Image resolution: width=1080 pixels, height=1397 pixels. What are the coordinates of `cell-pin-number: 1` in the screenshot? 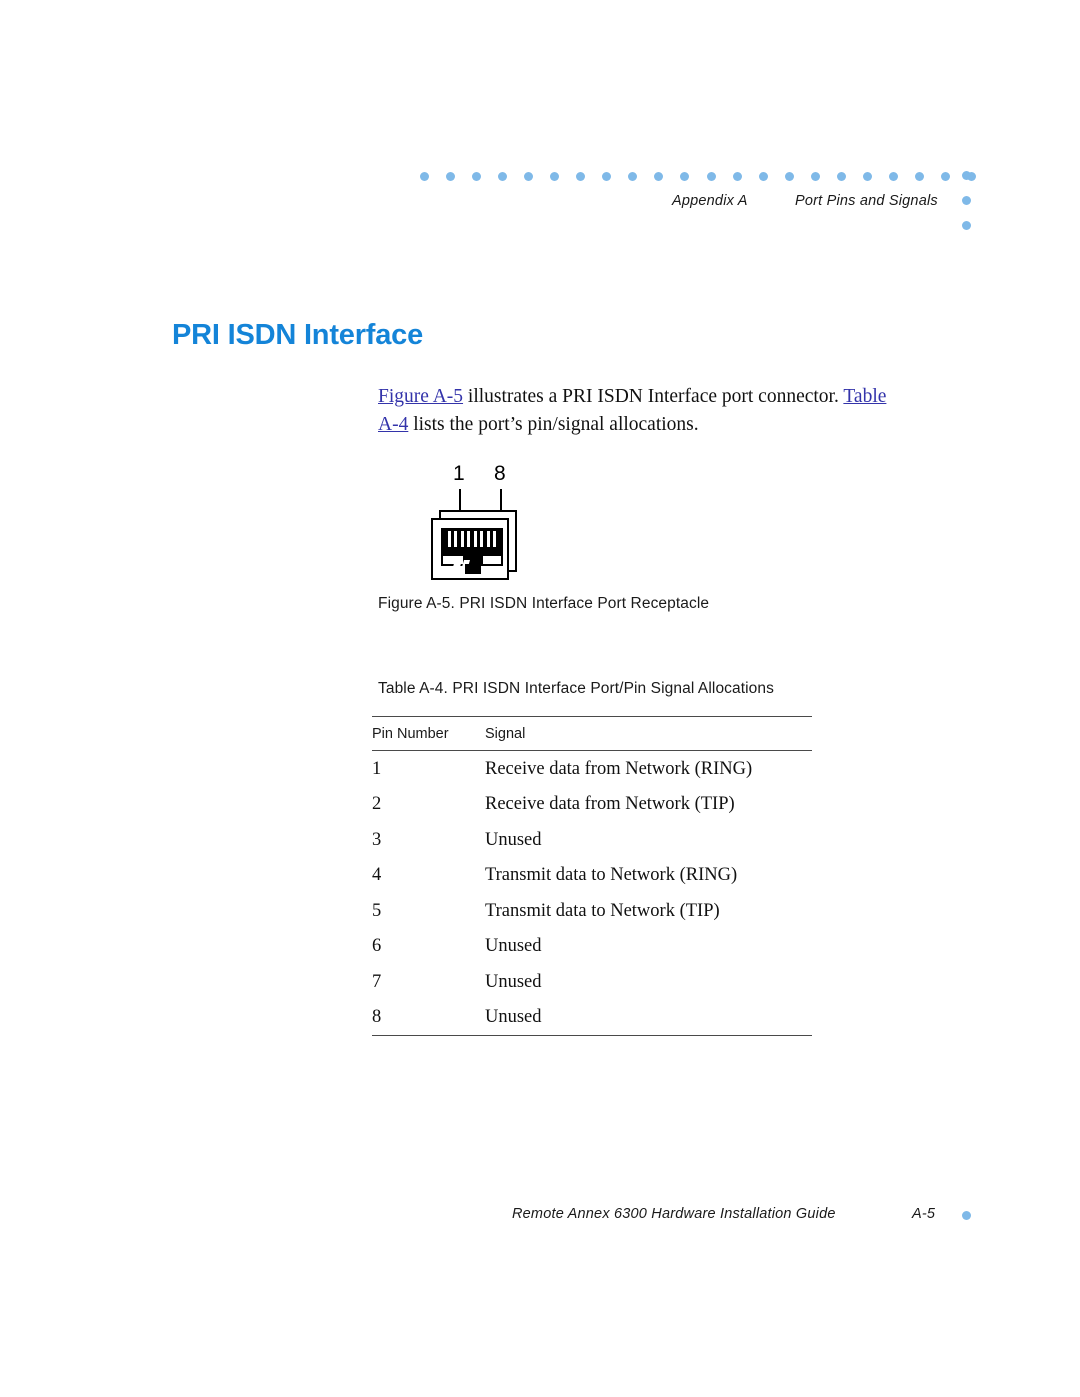 It's located at (428, 768).